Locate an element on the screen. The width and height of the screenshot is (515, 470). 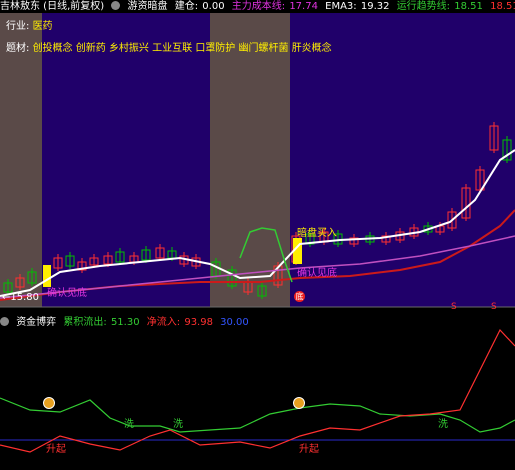
inflow-label: 净流入: is located at coordinates (163, 322).